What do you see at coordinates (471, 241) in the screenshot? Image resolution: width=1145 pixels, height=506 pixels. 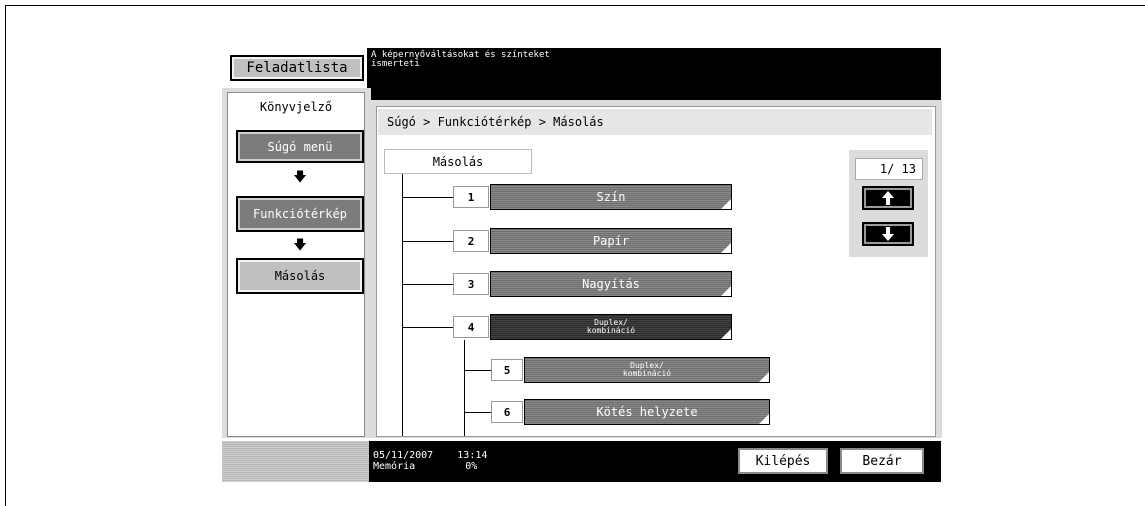 I see `tree-item-number: 2` at bounding box center [471, 241].